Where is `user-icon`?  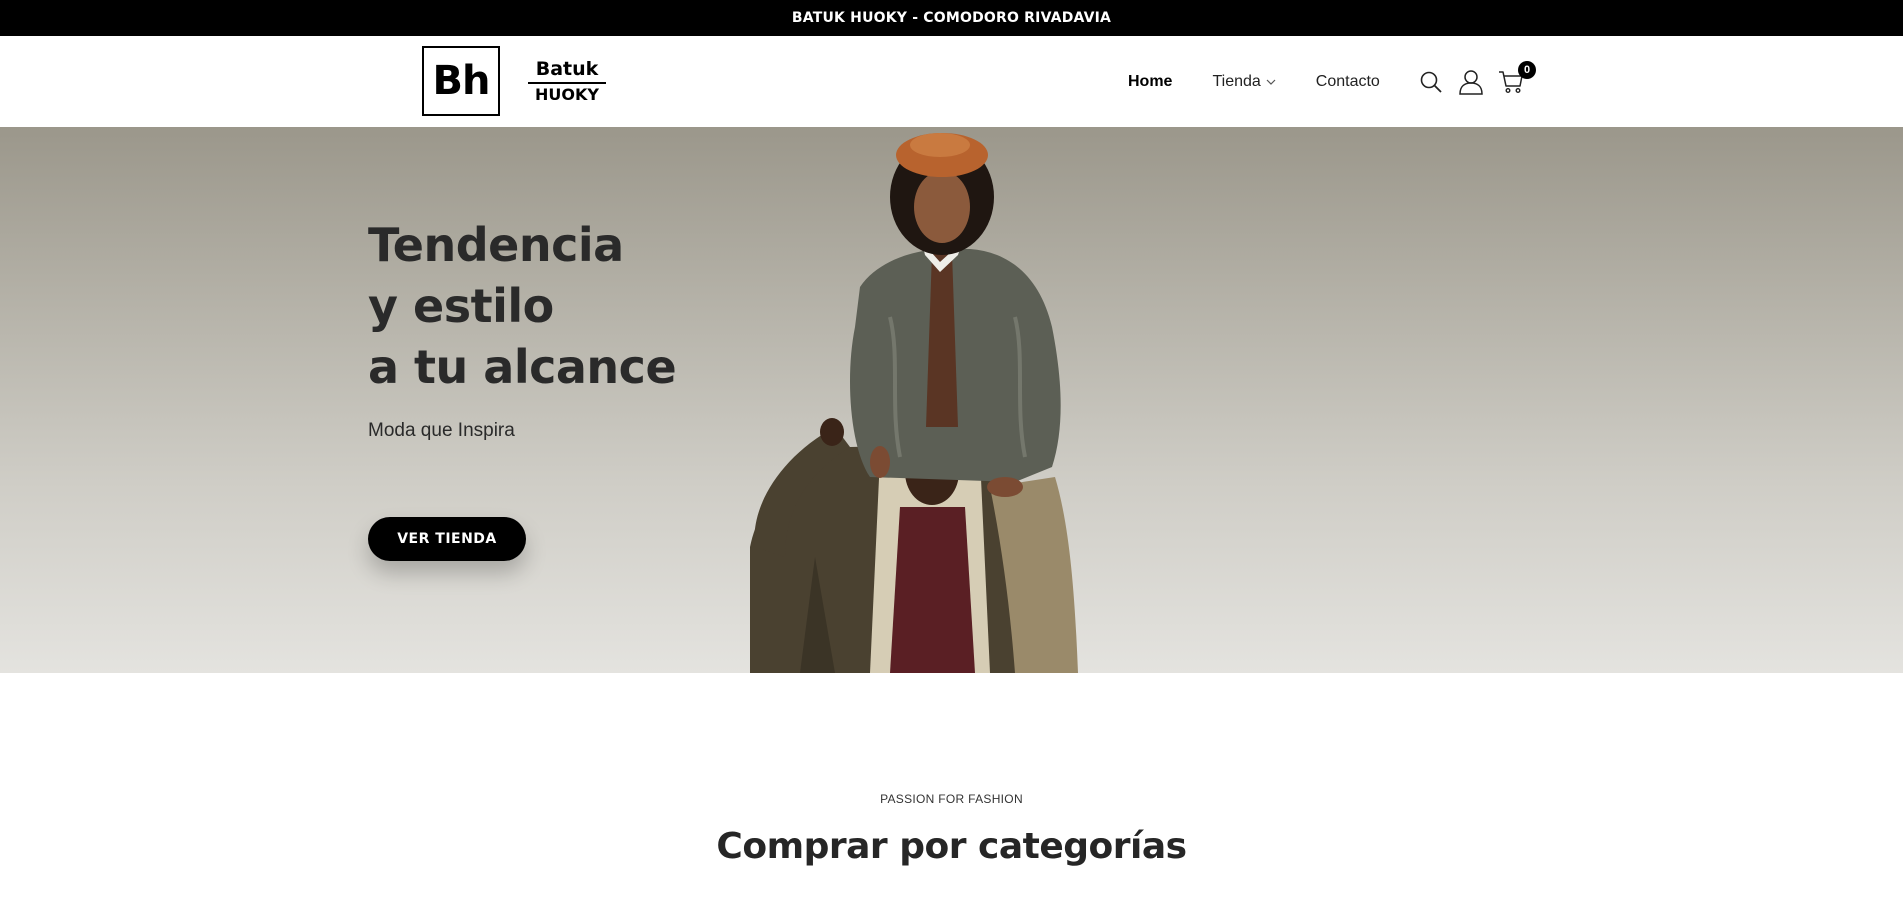
user-icon is located at coordinates (1471, 82).